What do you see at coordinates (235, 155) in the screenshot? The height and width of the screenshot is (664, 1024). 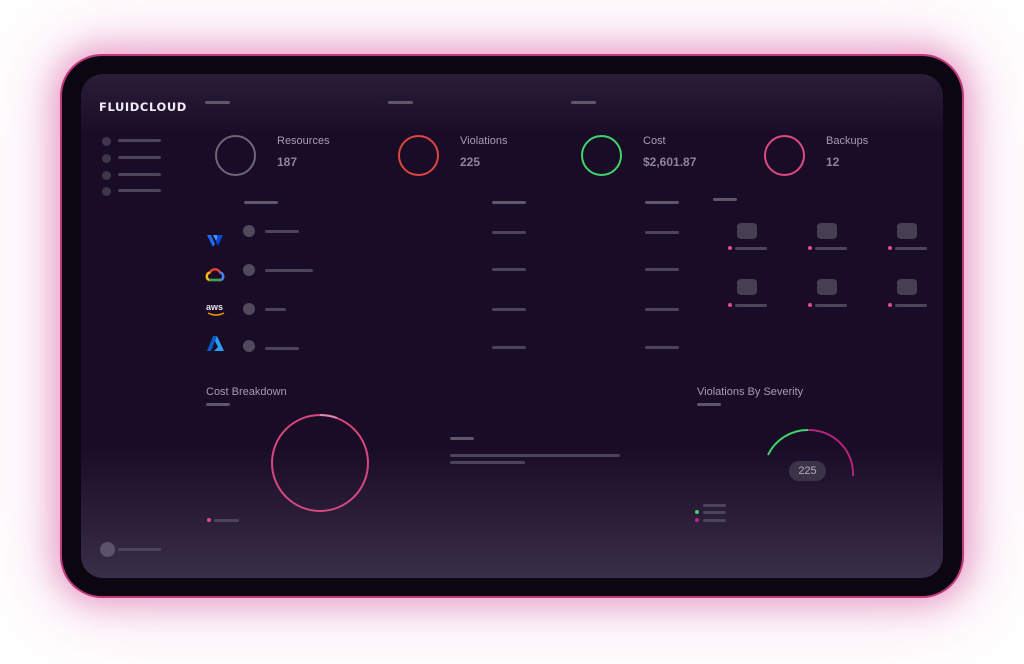 I see `resources-ring-icon` at bounding box center [235, 155].